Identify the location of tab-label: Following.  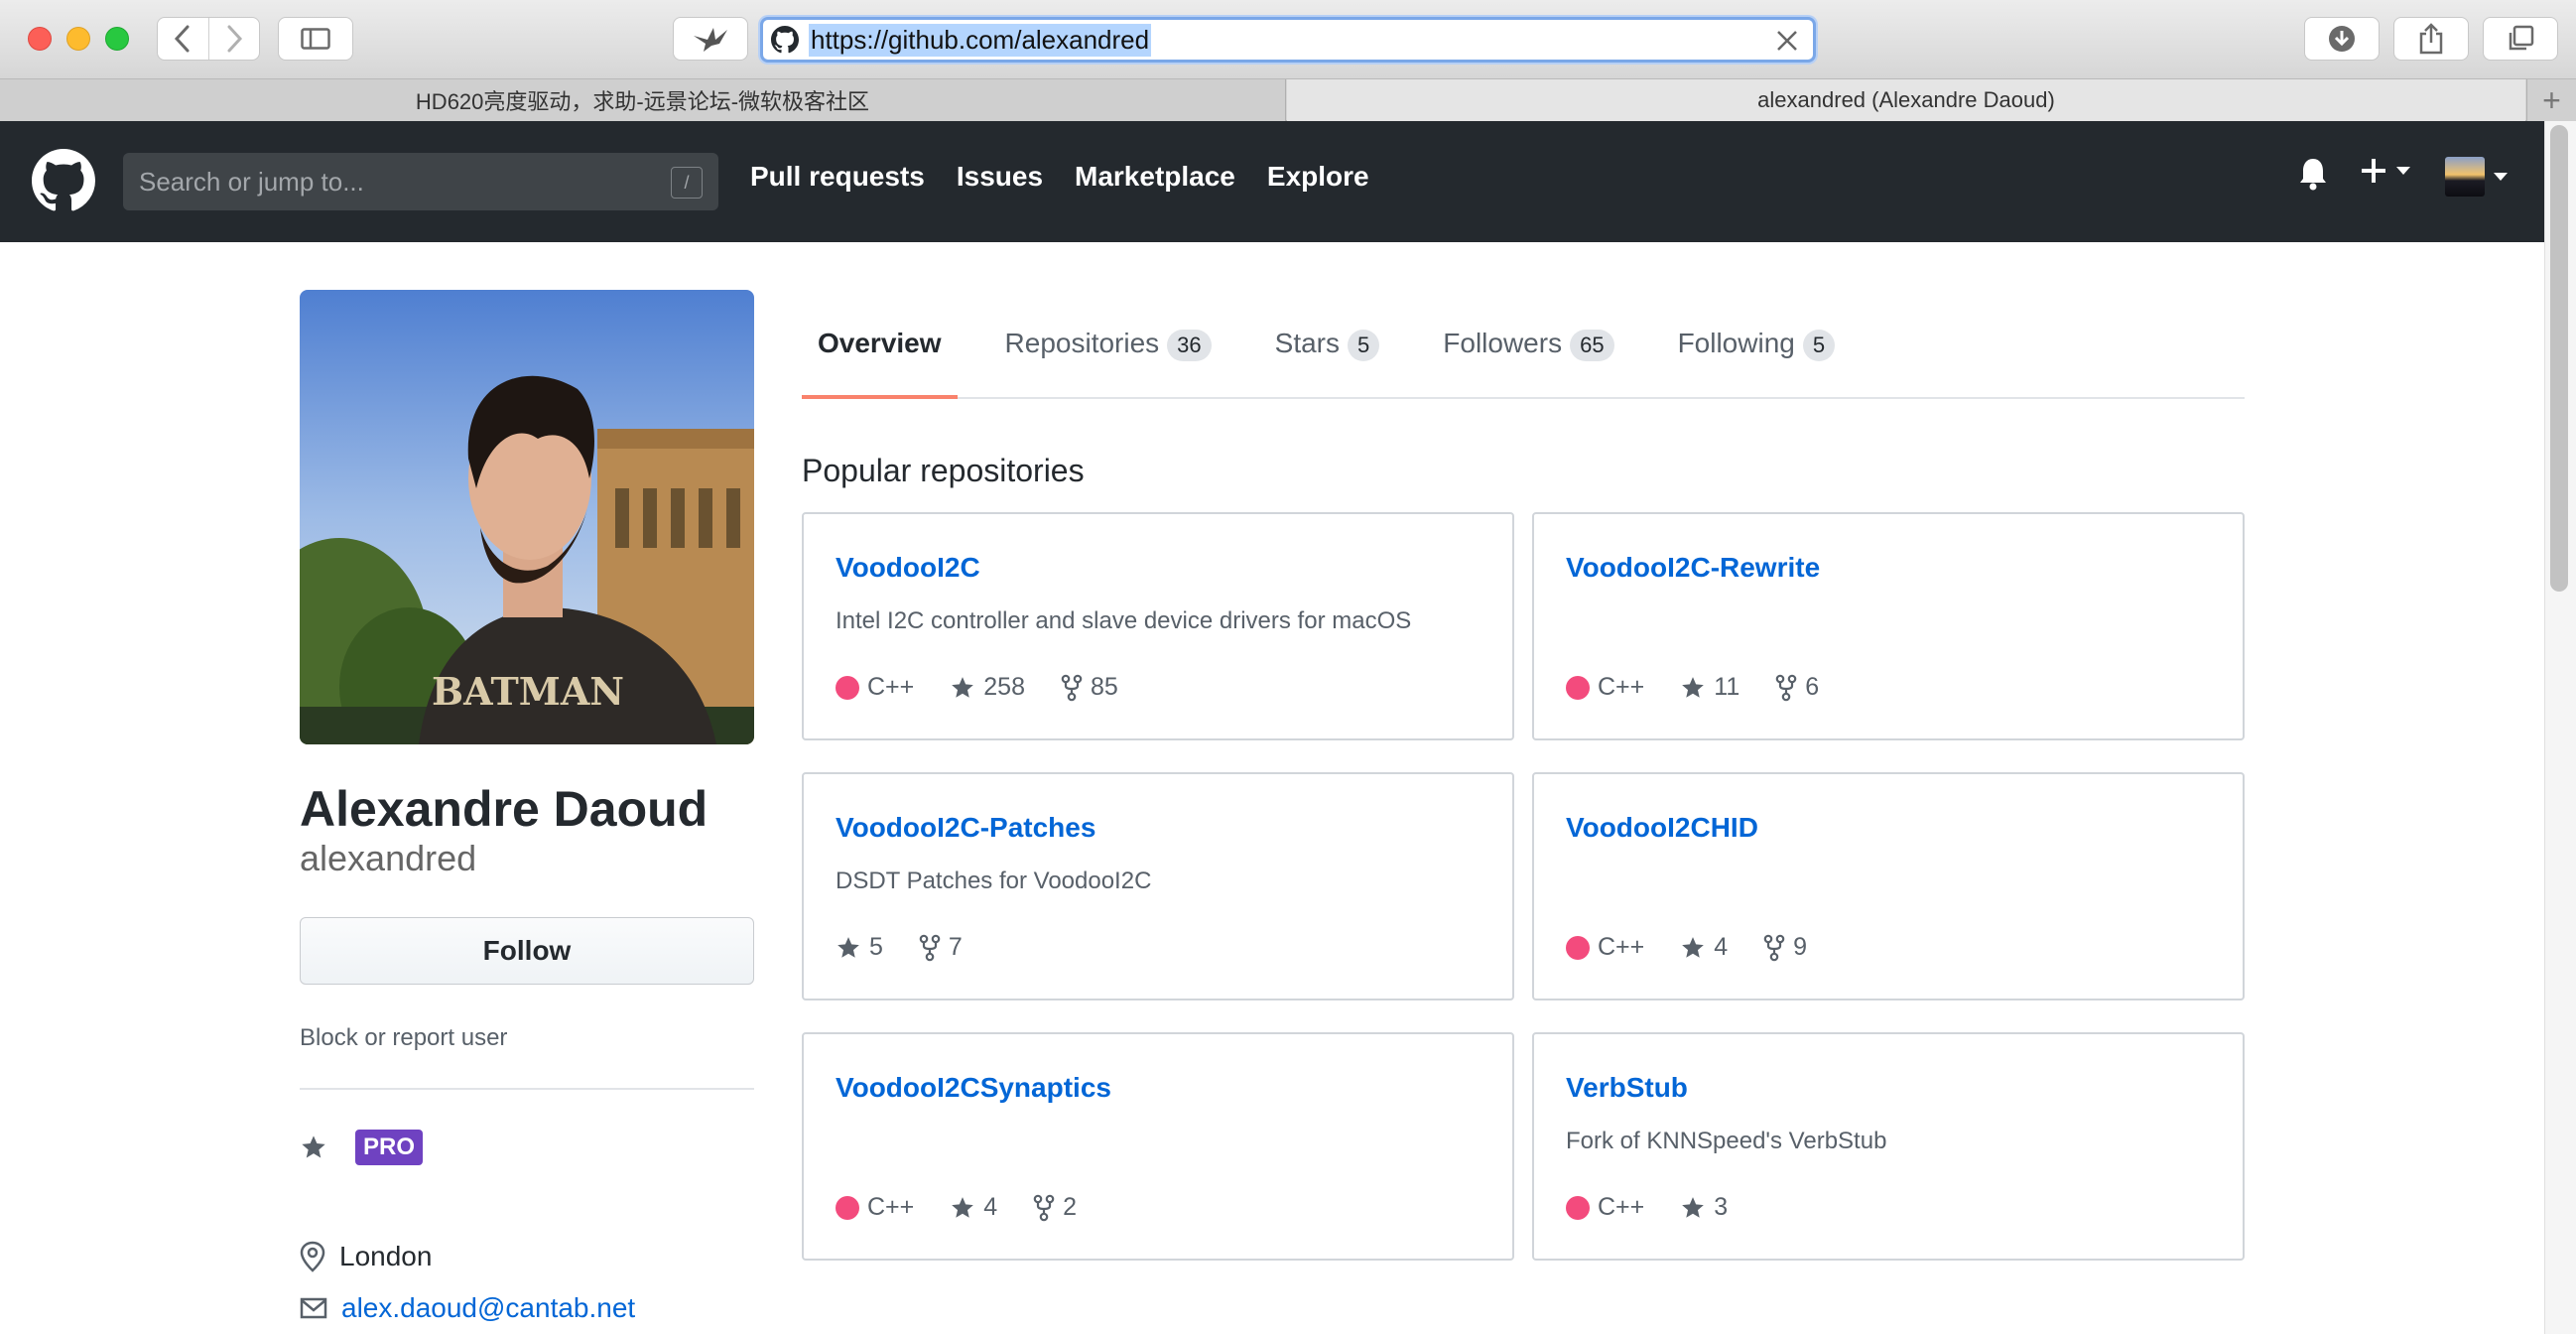
(1736, 343).